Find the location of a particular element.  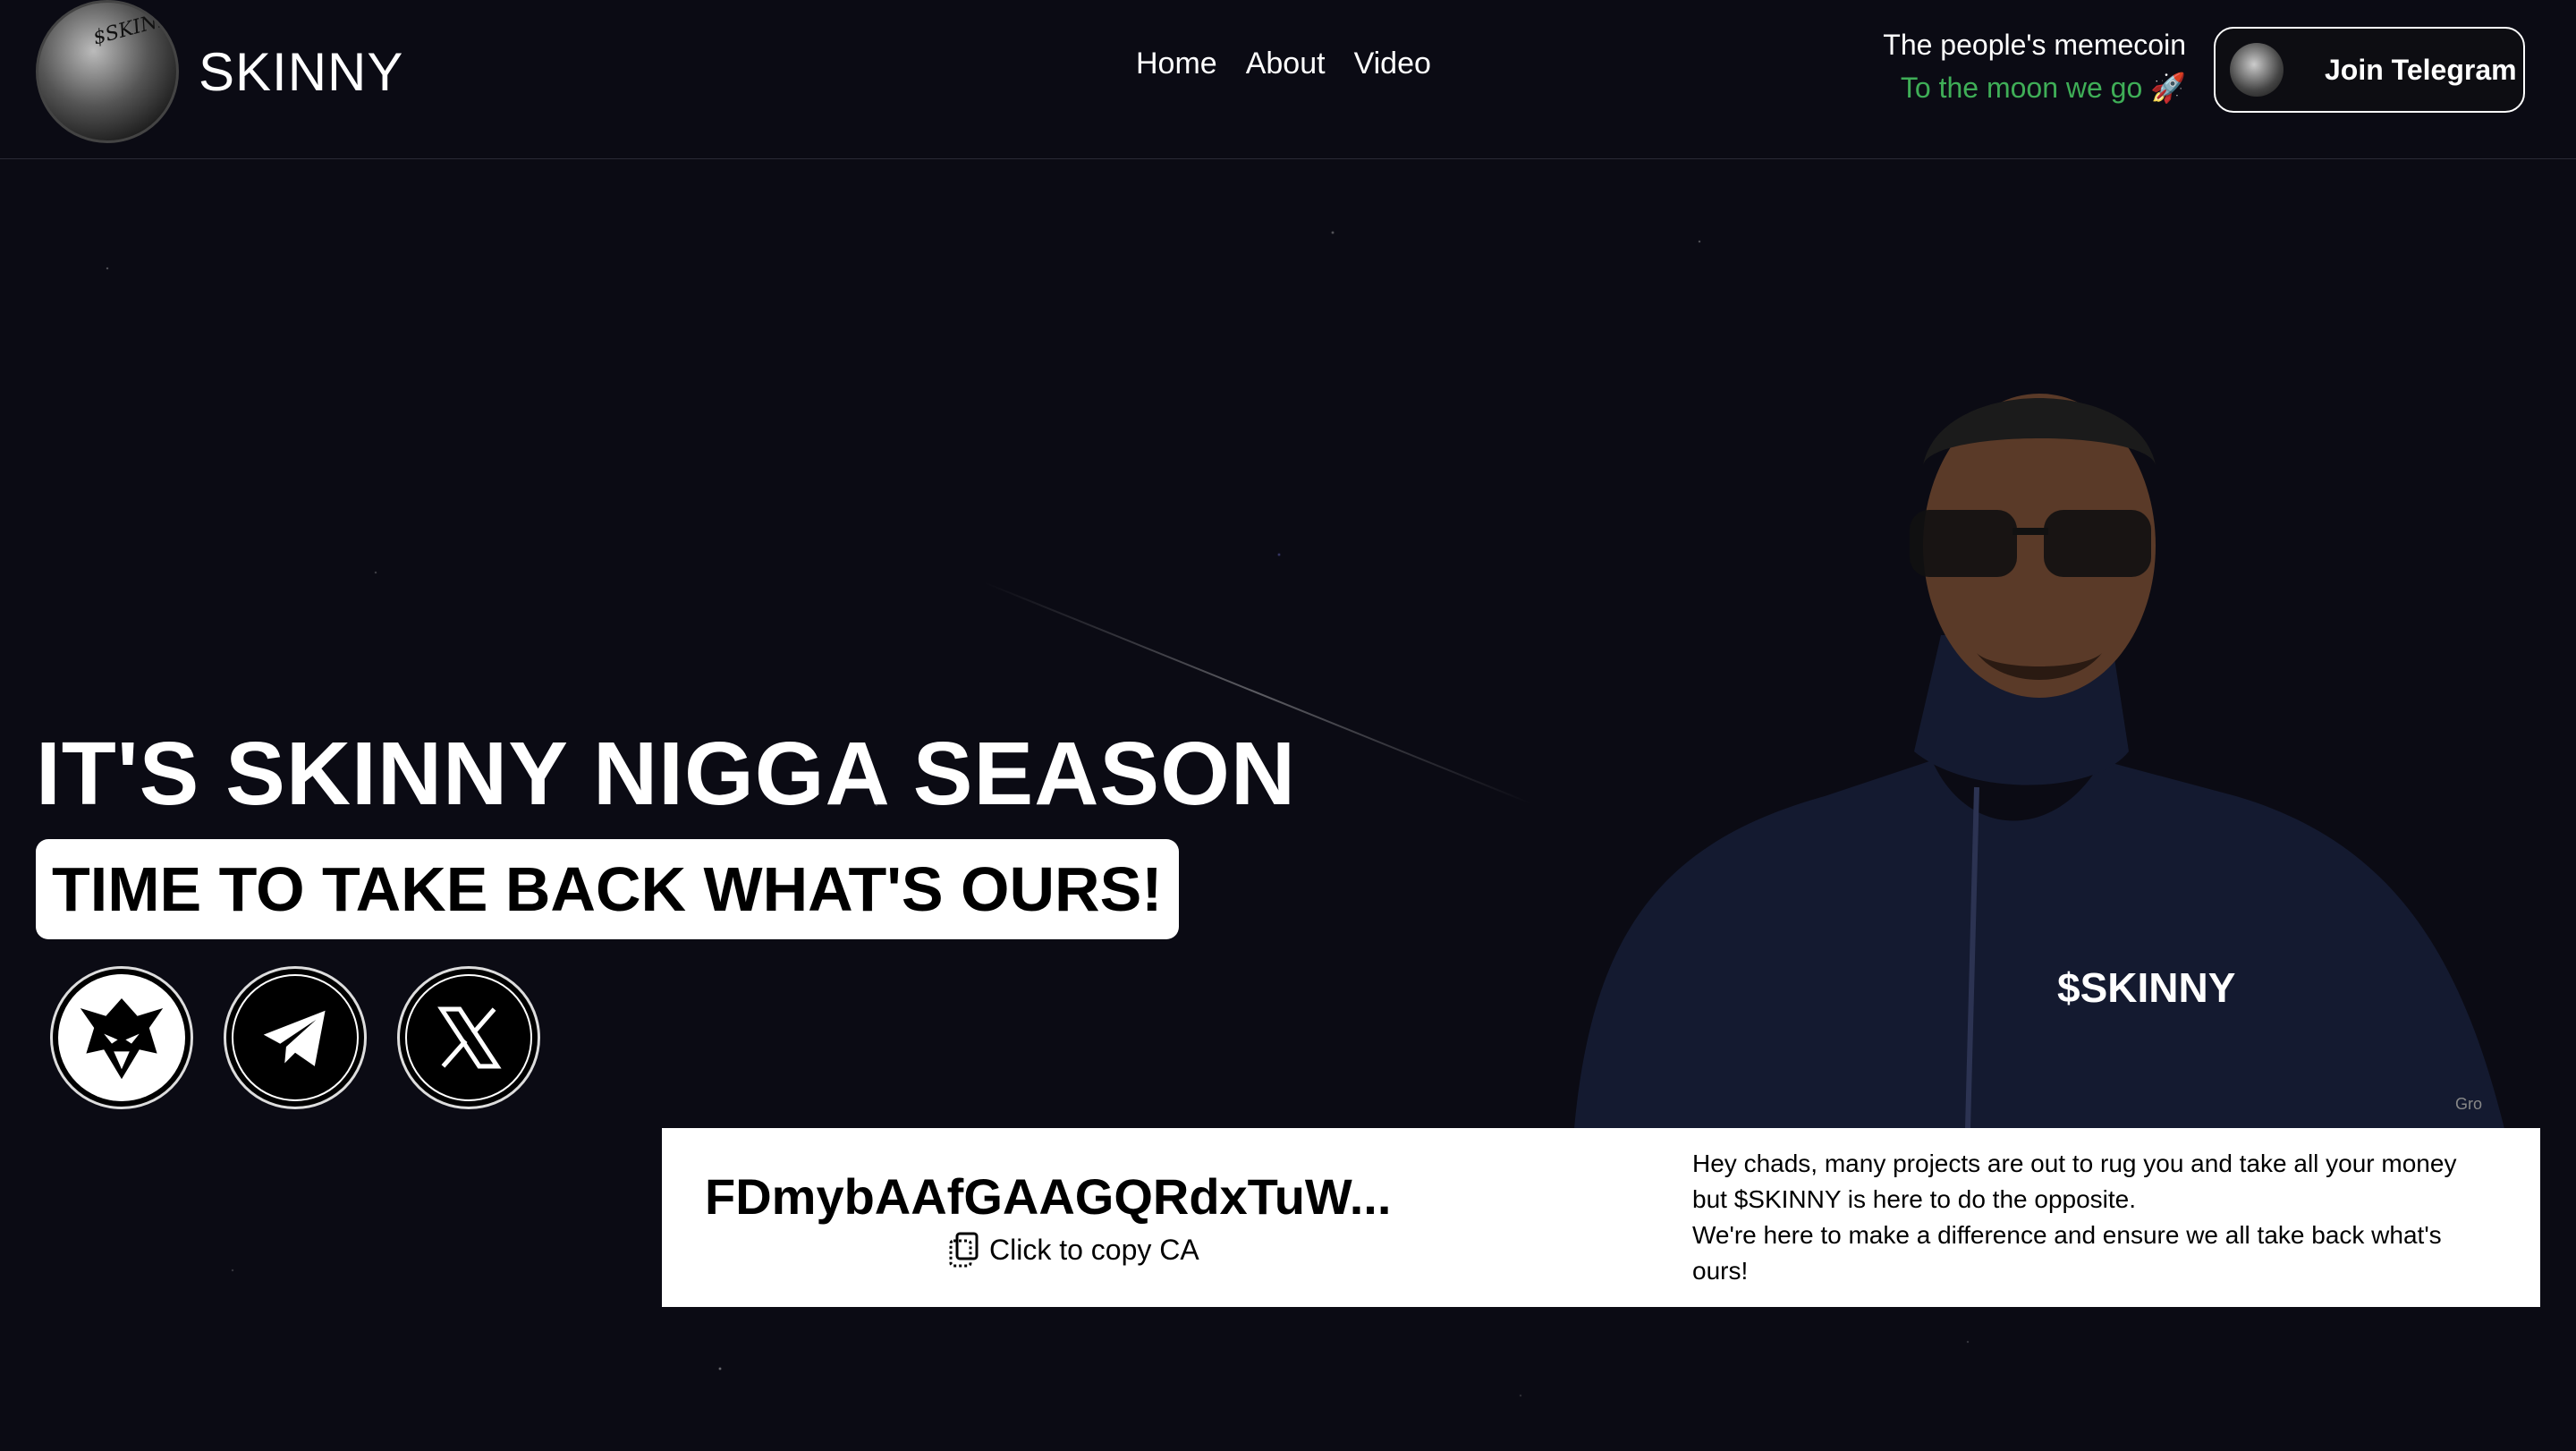

telegram-icon is located at coordinates (295, 1037).